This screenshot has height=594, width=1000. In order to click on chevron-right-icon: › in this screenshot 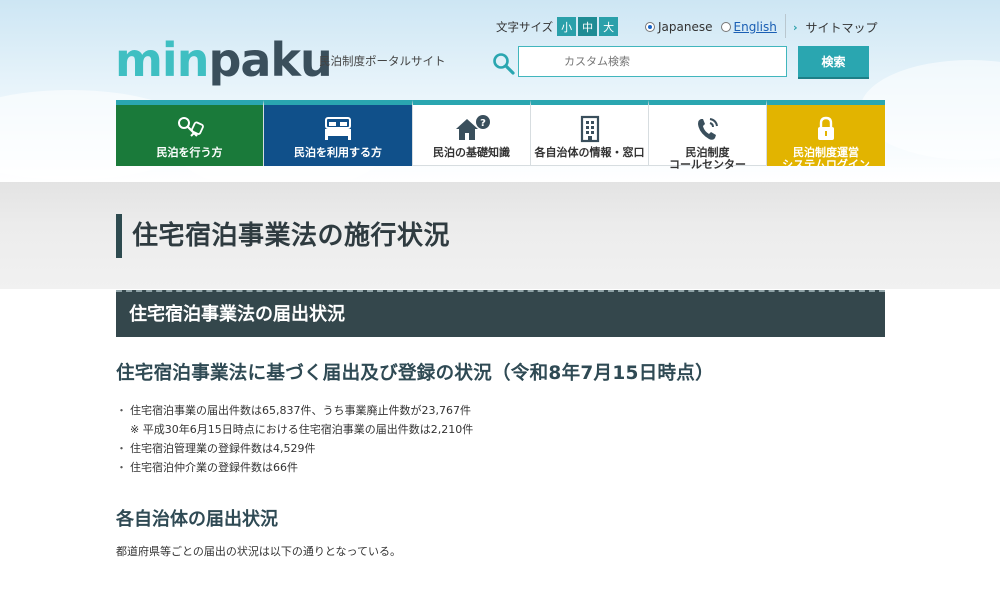, I will do `click(795, 27)`.